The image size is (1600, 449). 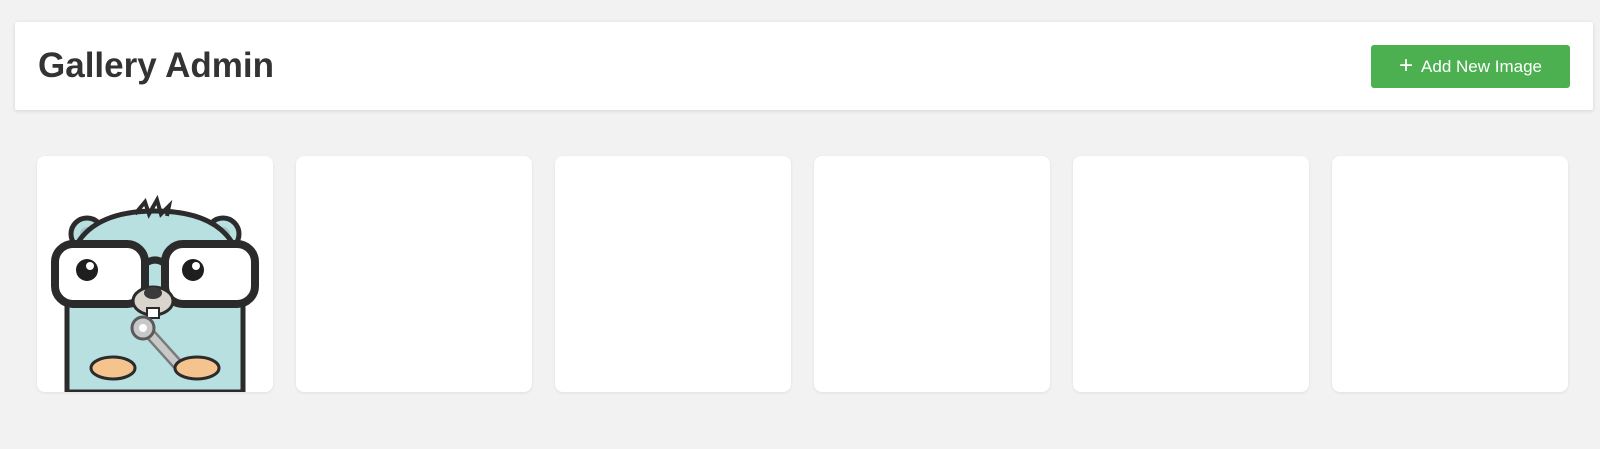 I want to click on gopher-mascot-image, so click(x=155, y=274).